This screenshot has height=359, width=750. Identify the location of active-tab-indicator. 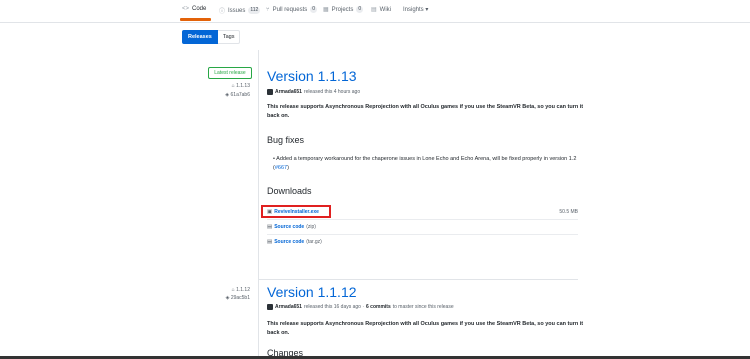
(195, 19).